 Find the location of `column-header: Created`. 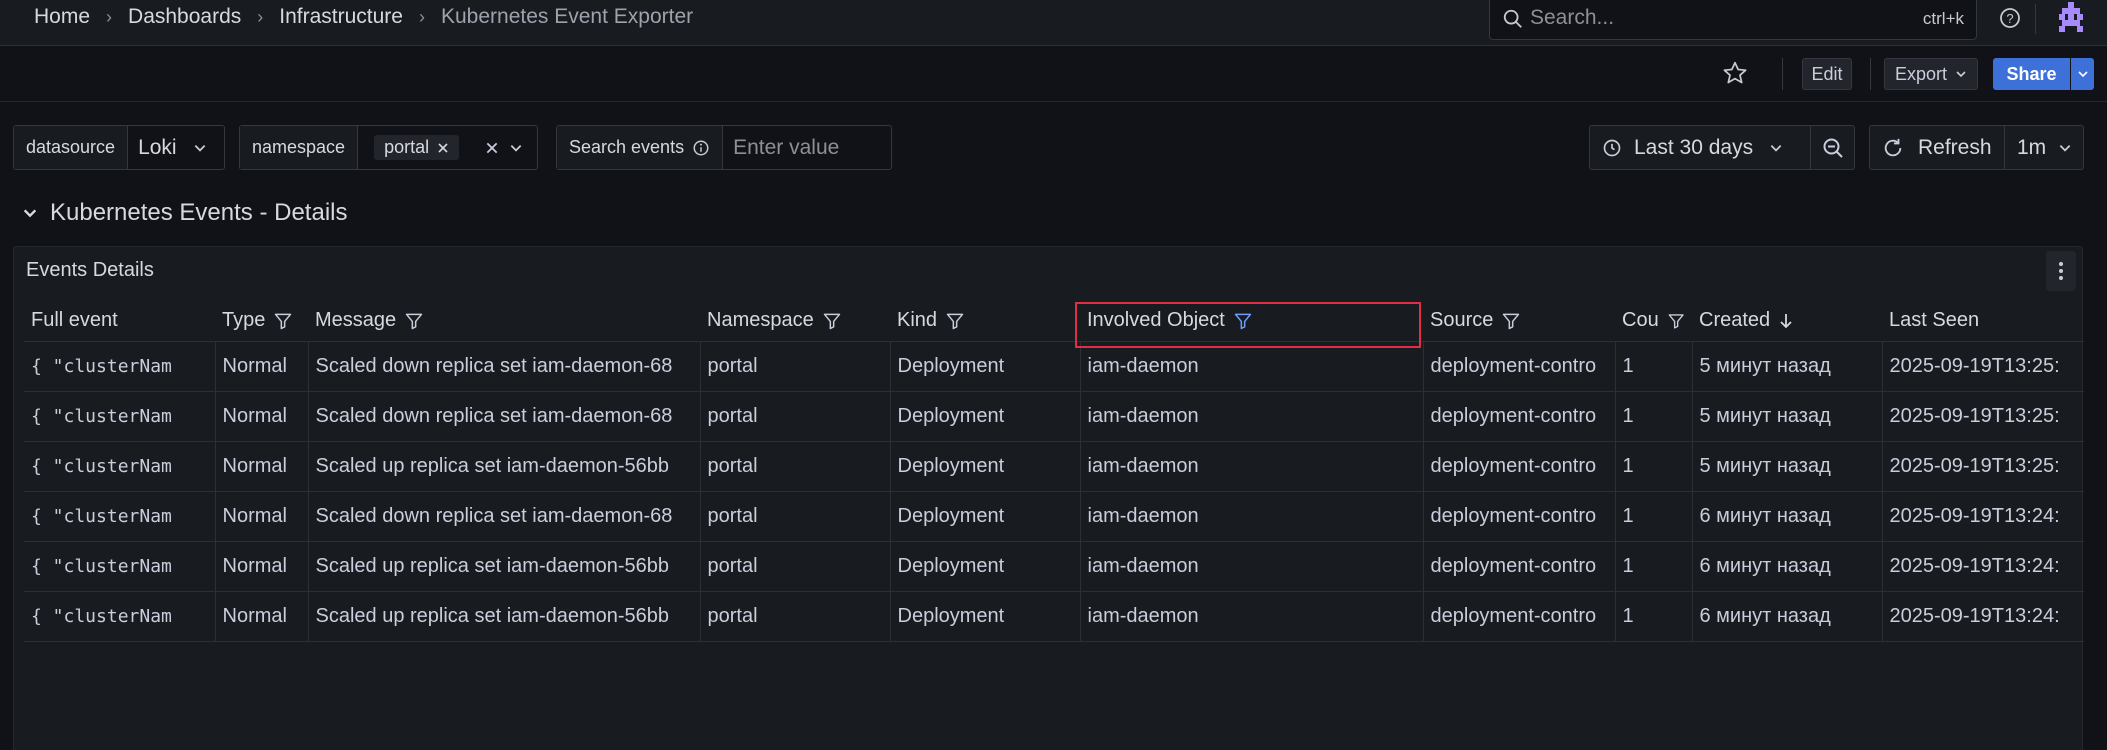

column-header: Created is located at coordinates (1787, 321).